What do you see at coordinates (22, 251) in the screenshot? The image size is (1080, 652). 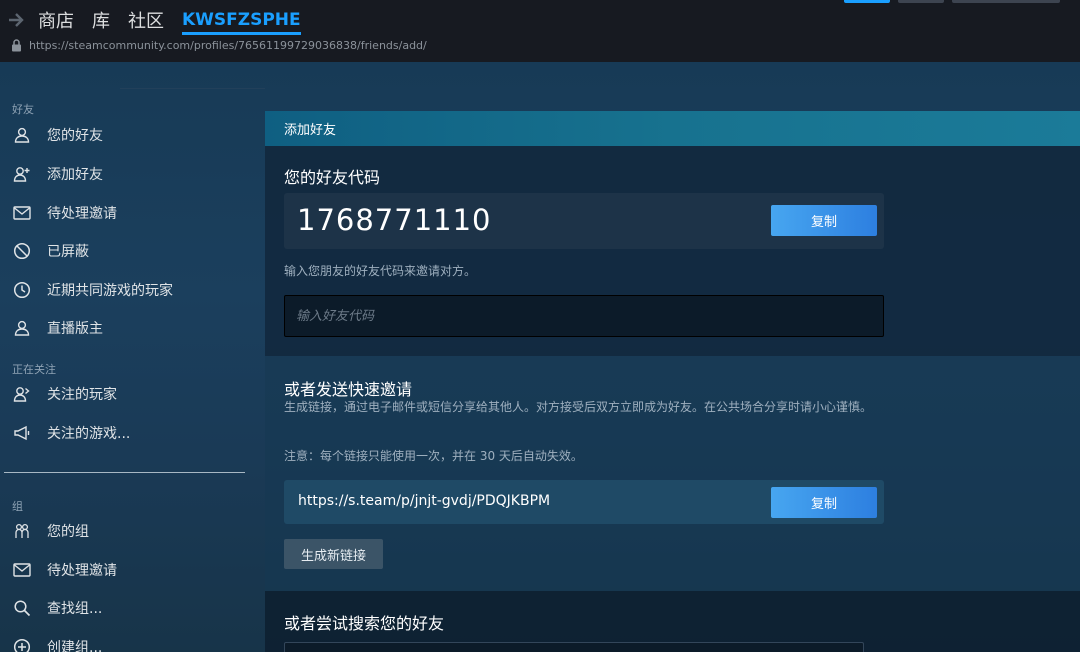 I see `block-icon` at bounding box center [22, 251].